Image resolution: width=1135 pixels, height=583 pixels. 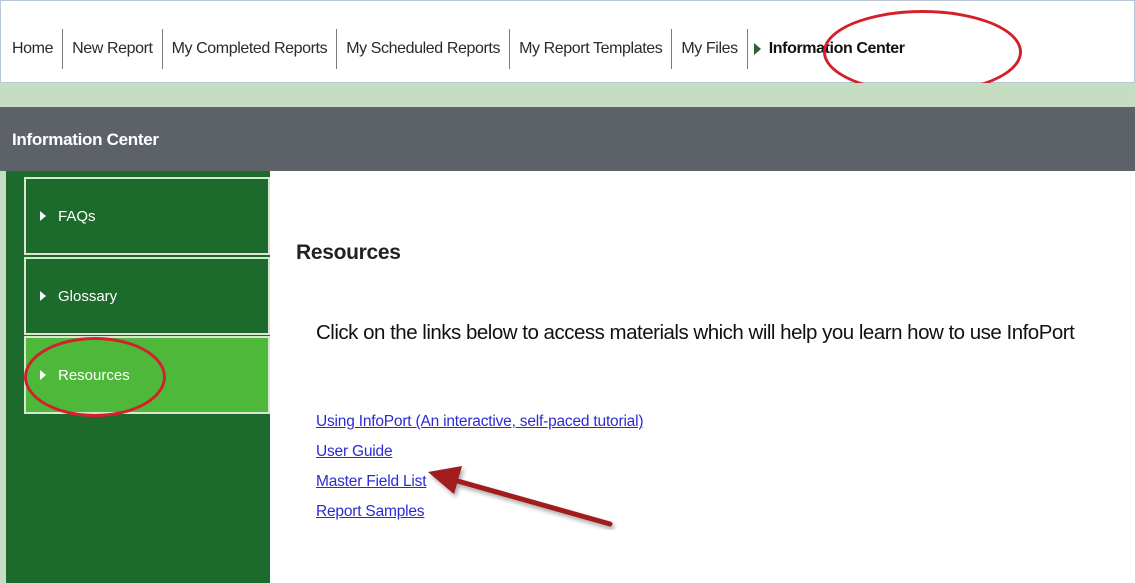 I want to click on page-title: Information Center, so click(x=85, y=139).